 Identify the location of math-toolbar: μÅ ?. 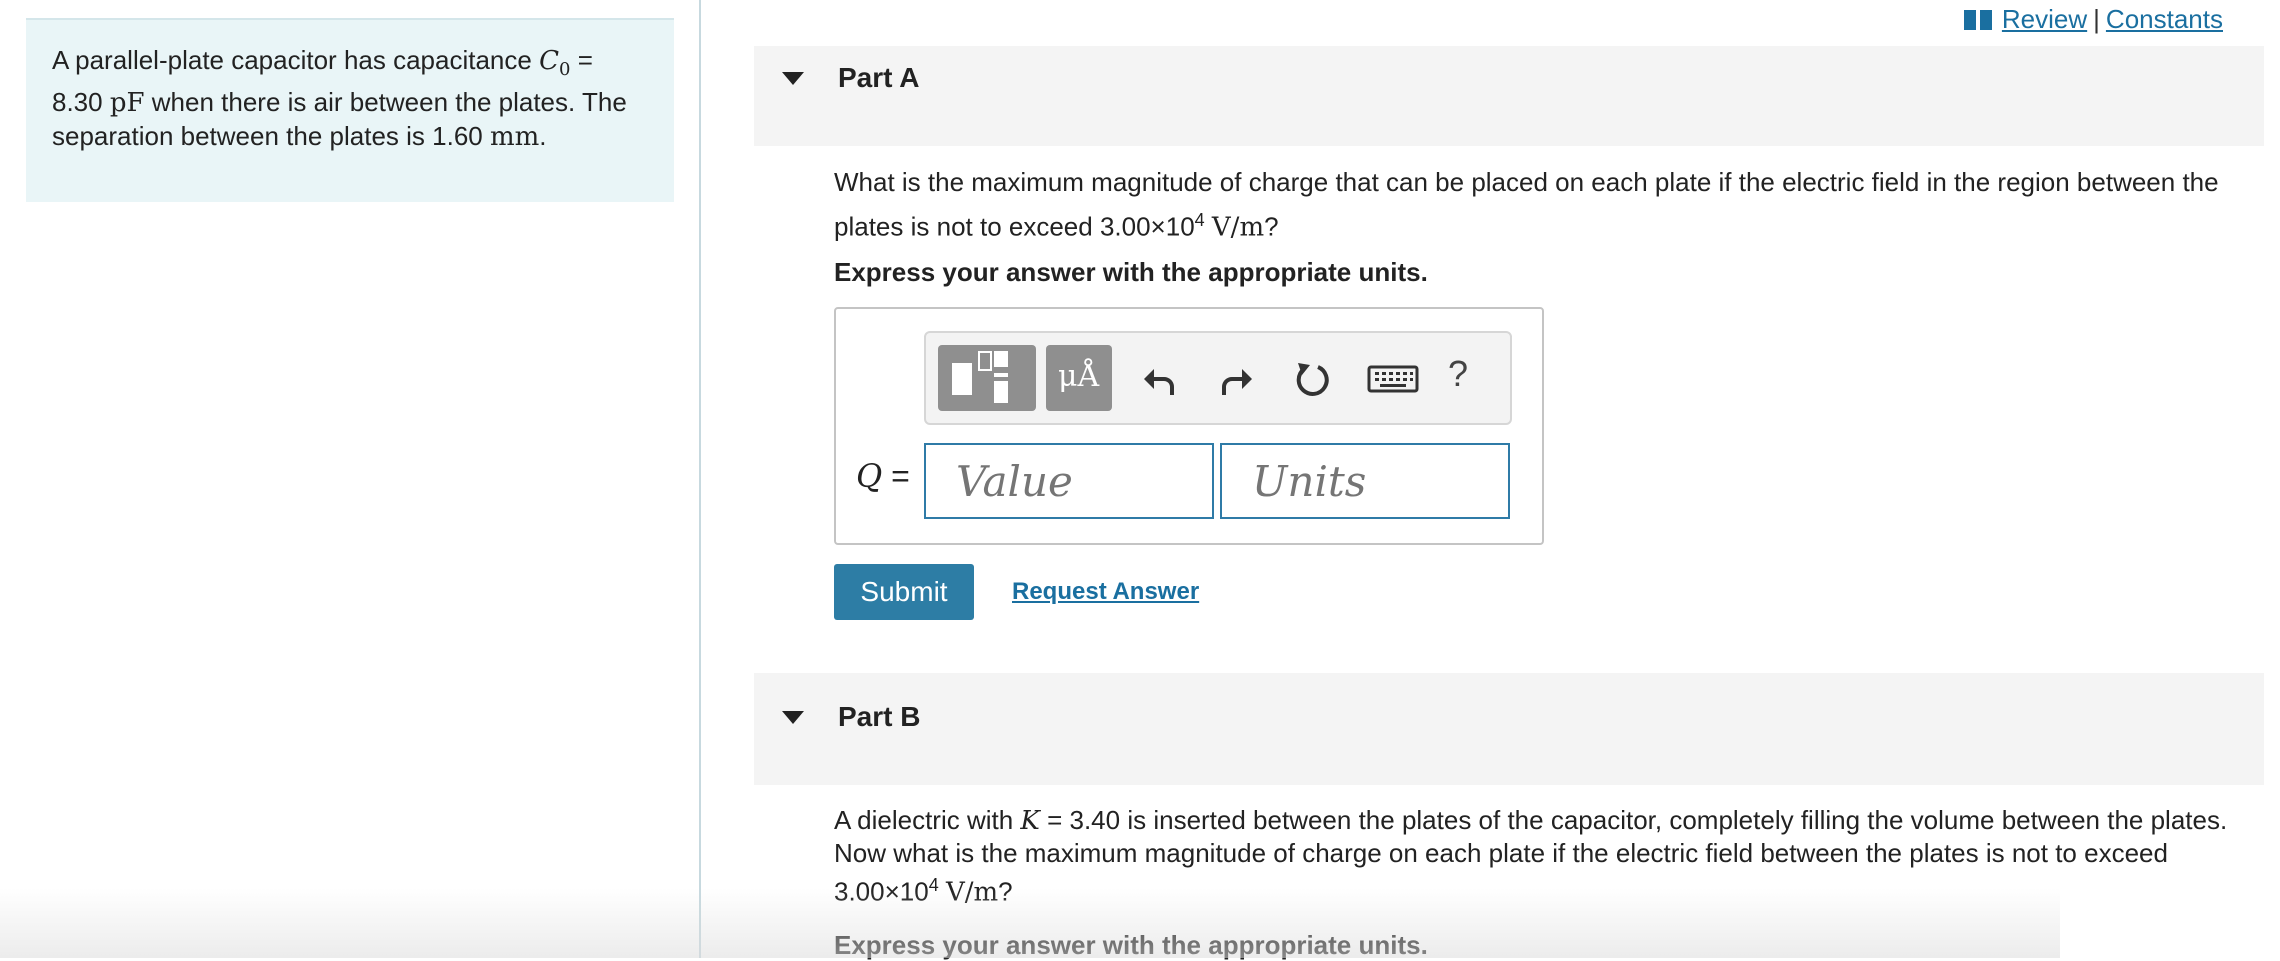
(1218, 378).